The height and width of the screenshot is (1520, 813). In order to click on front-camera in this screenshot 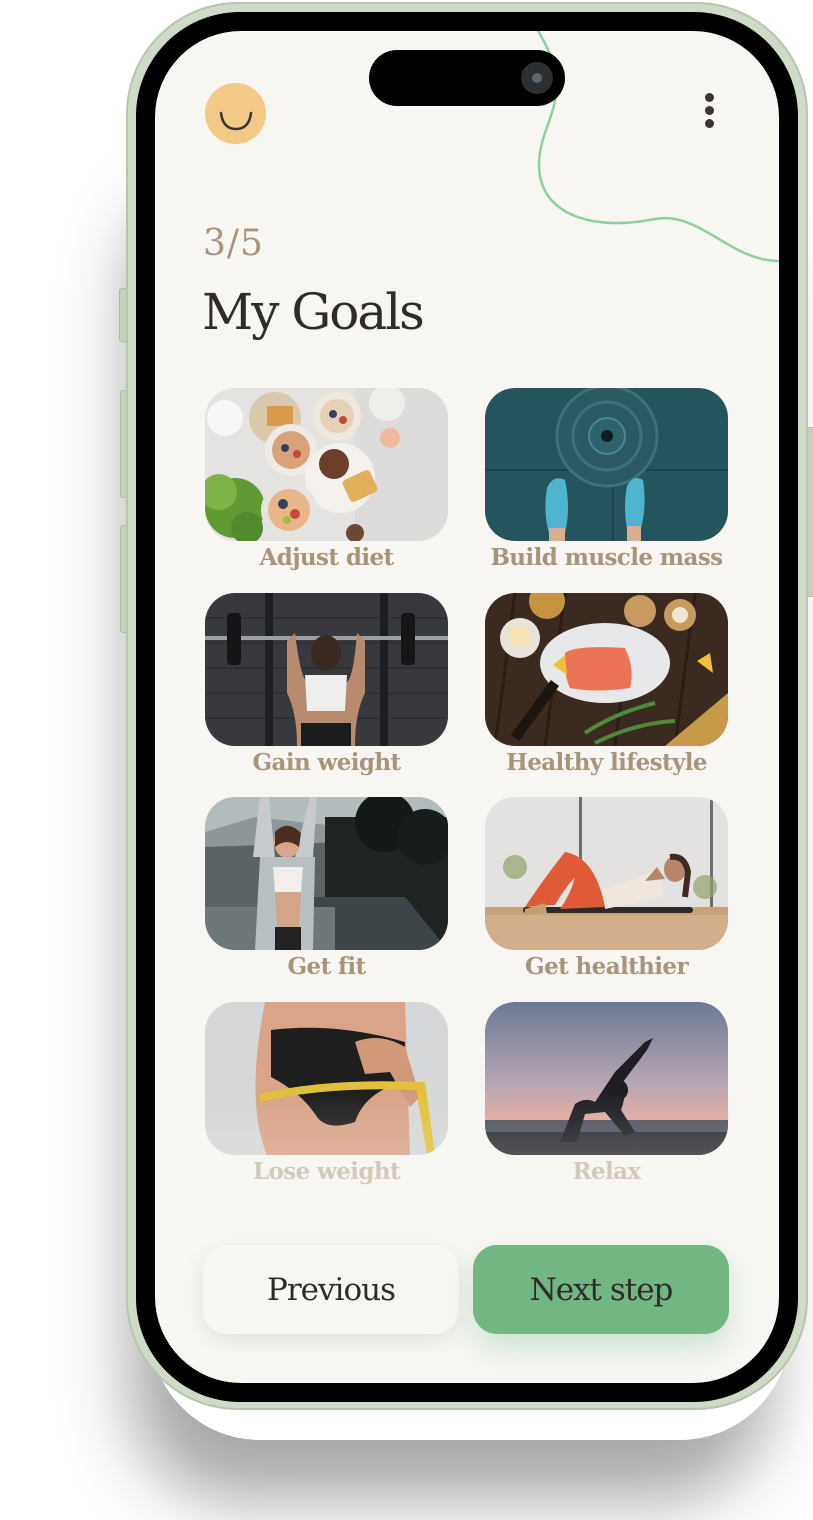, I will do `click(537, 78)`.